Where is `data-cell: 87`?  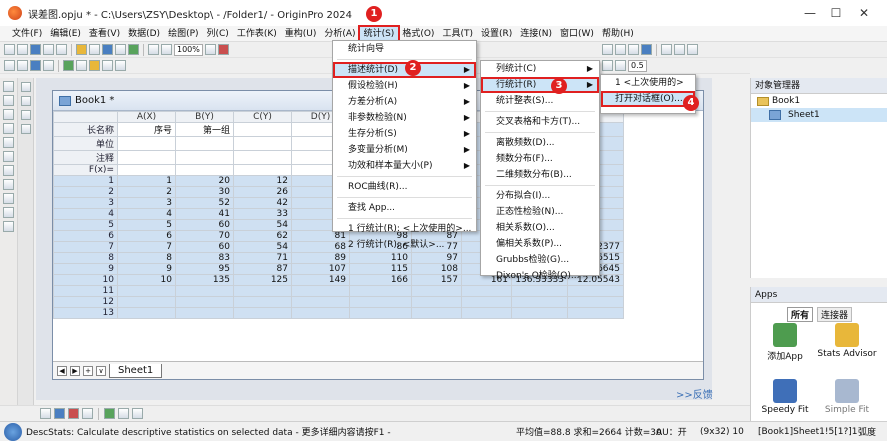
data-cell: 87 is located at coordinates (262, 269).